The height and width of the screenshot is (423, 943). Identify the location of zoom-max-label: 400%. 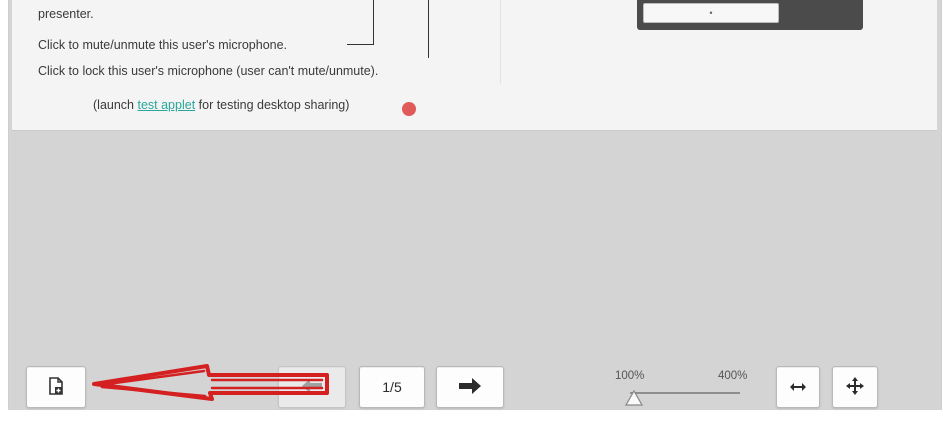
(733, 376).